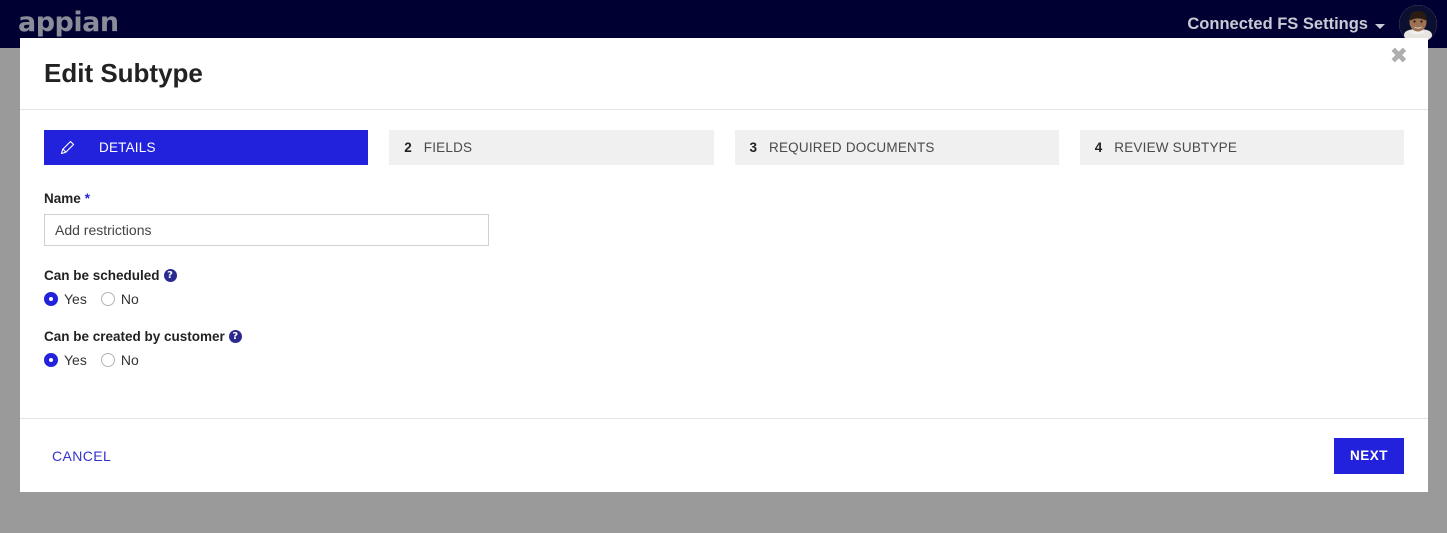  Describe the element at coordinates (1241, 147) in the screenshot. I see `tab-review-subtype: 4 REVIEW SUBTYPE` at that location.